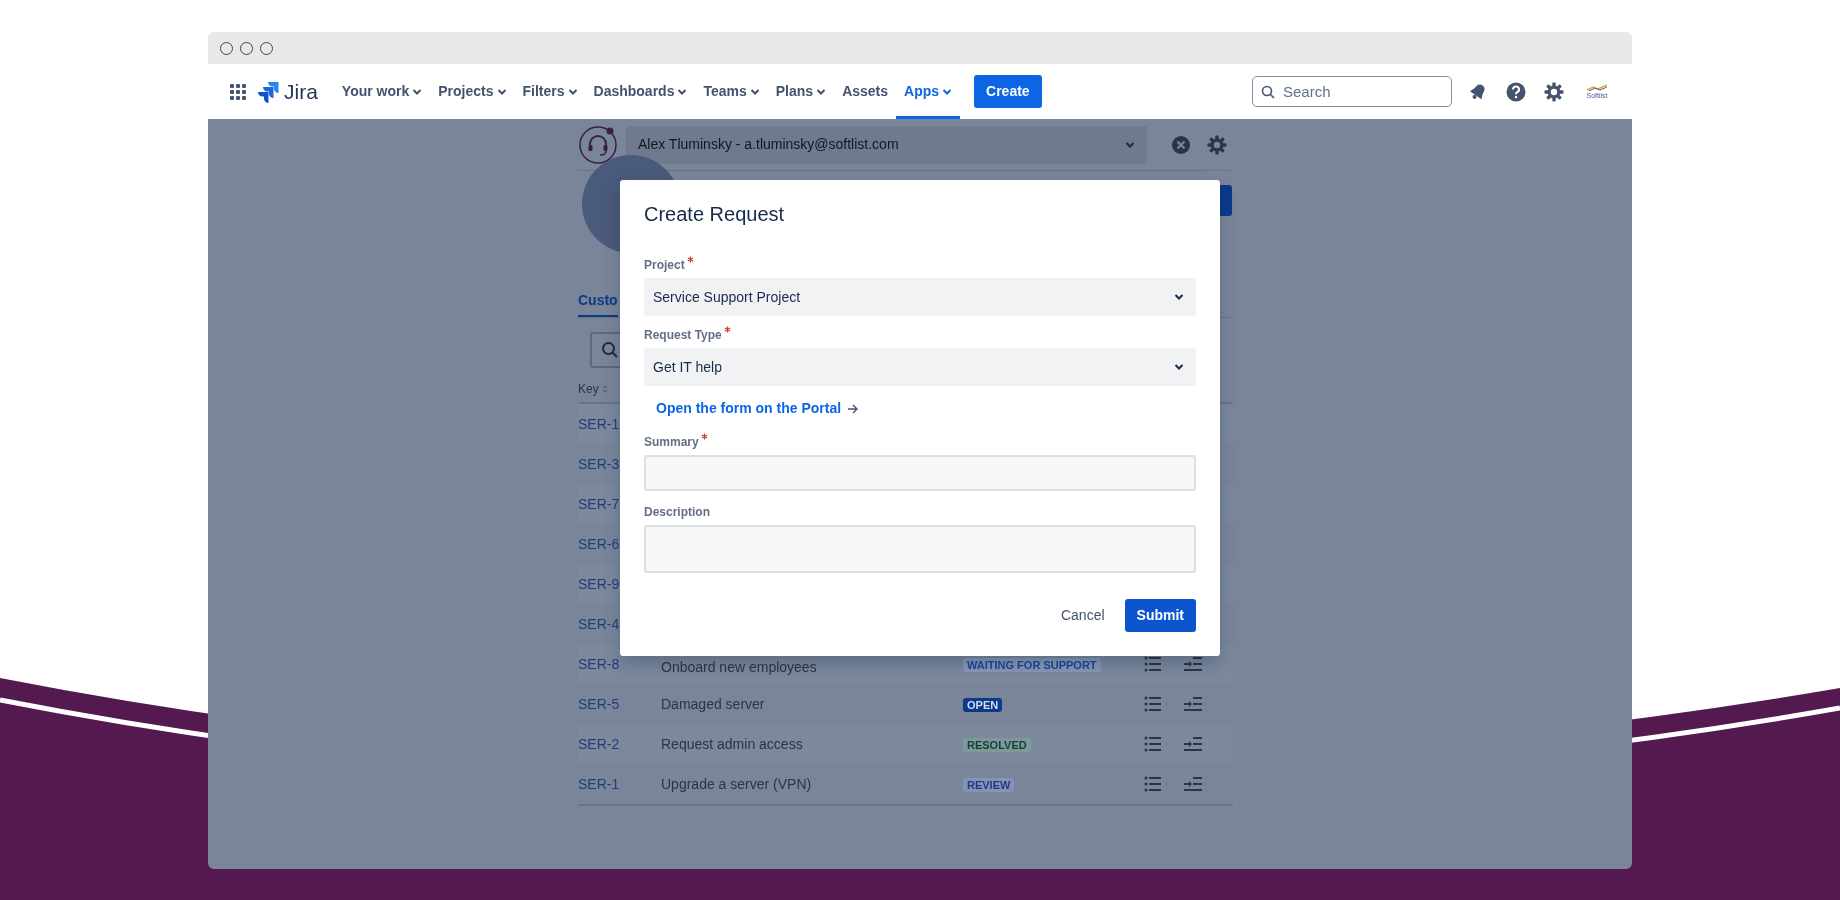  Describe the element at coordinates (853, 408) in the screenshot. I see `arrow-right-icon` at that location.